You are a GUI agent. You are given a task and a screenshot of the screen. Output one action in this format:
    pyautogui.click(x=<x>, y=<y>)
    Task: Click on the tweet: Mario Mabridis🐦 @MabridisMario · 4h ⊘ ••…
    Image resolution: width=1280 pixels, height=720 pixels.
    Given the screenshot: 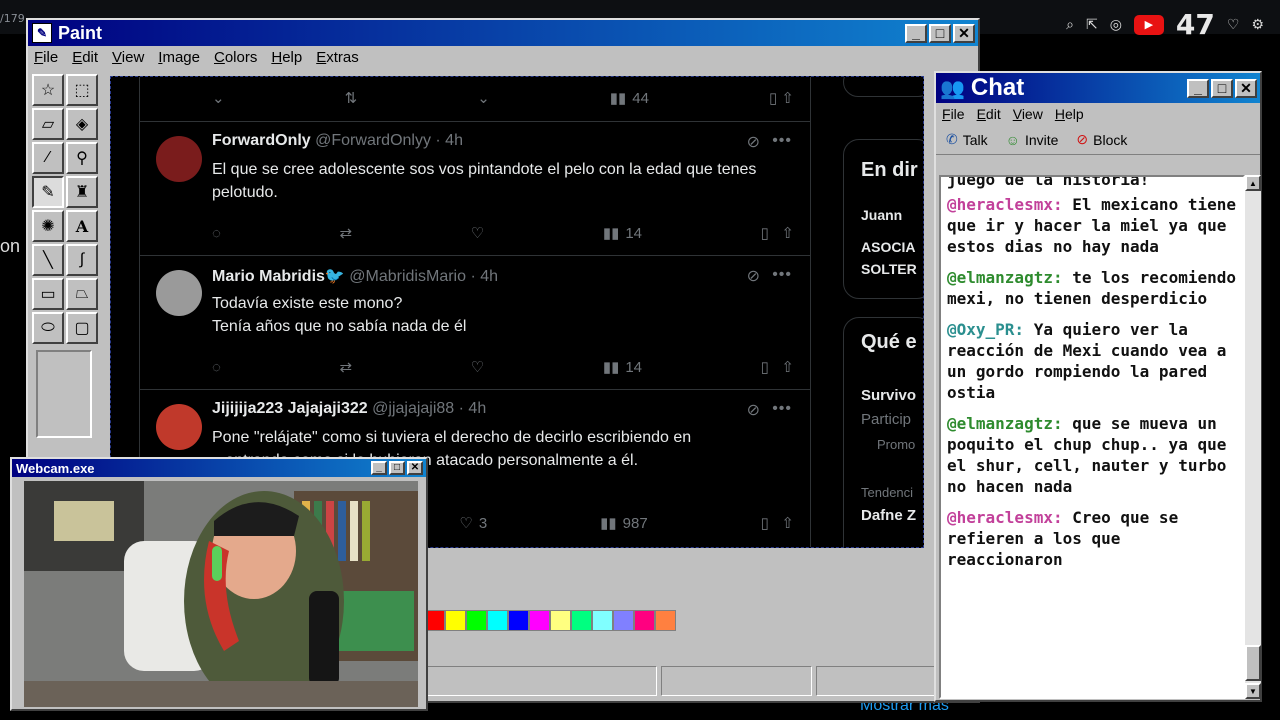 What is the action you would take?
    pyautogui.click(x=475, y=323)
    